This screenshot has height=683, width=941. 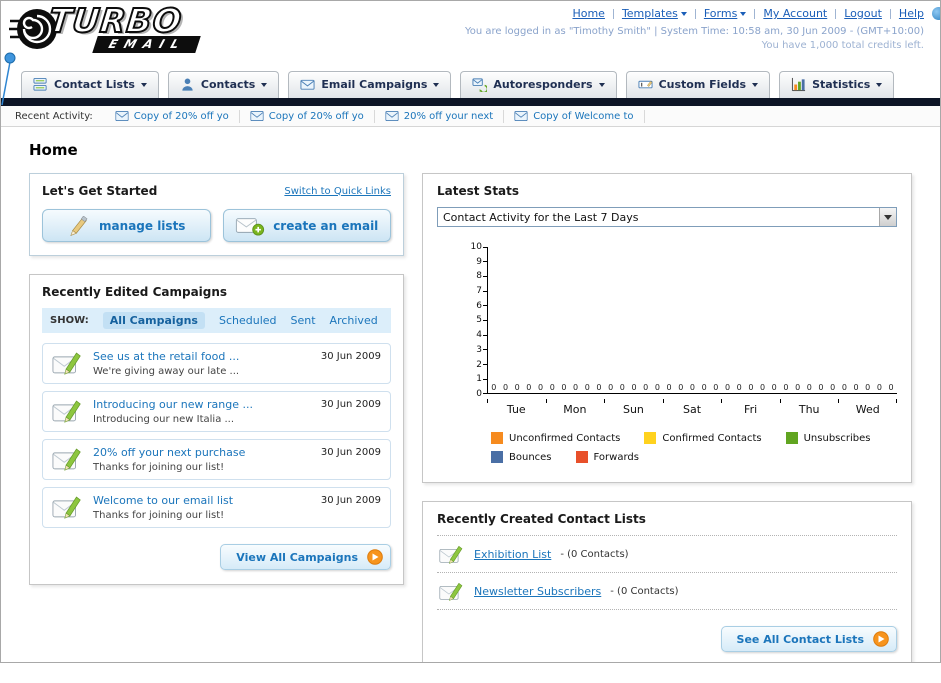 I want to click on tab-custom-fields: Custom Fields, so click(x=698, y=84).